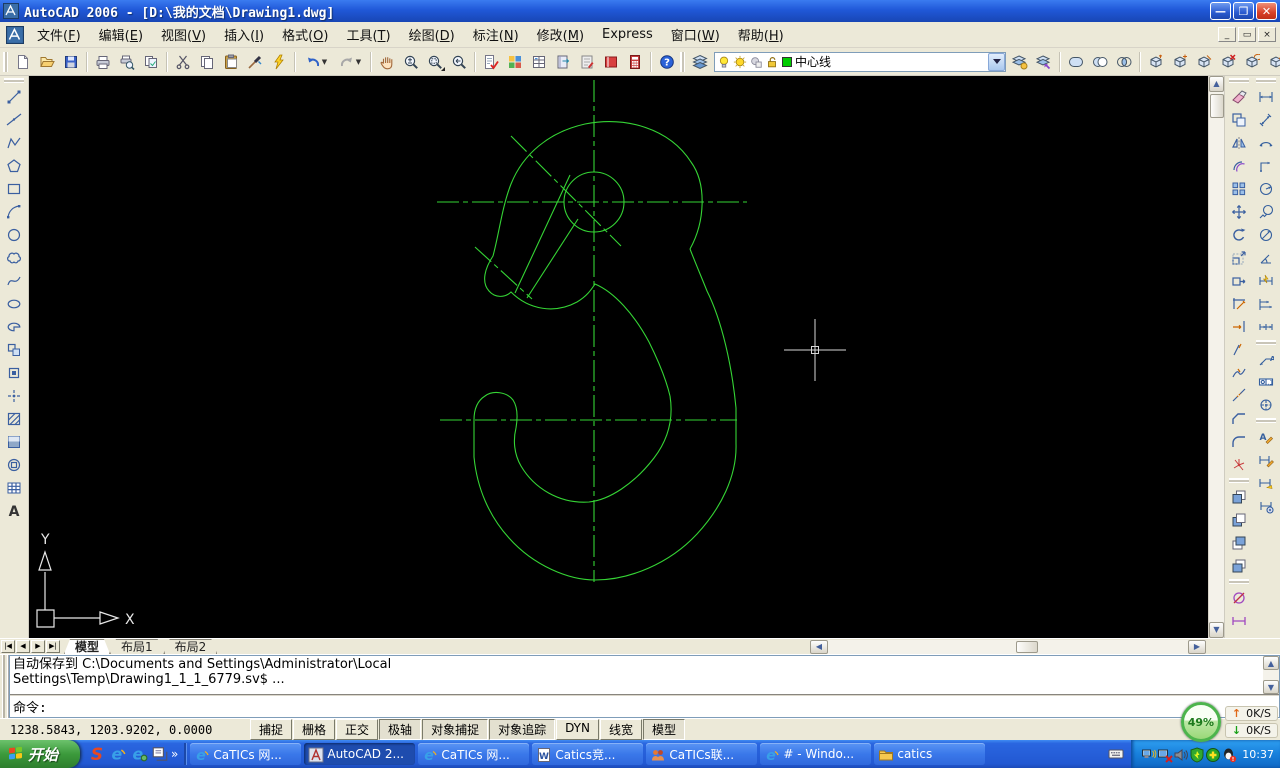 The image size is (1280, 768). What do you see at coordinates (695, 34) in the screenshot?
I see `menu-item-窗口W: 窗口(W)` at bounding box center [695, 34].